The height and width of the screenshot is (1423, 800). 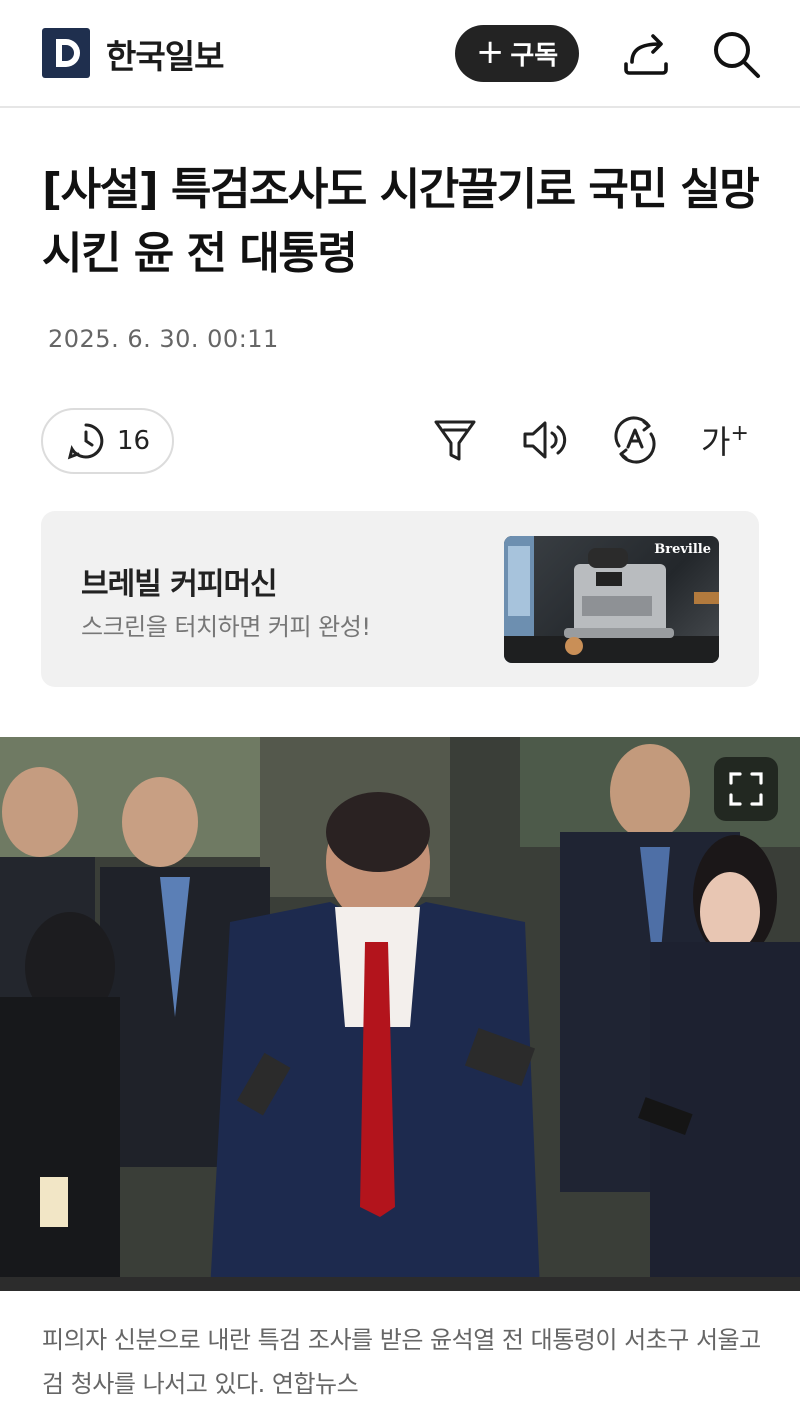 I want to click on font-size-button: 가 +, so click(x=725, y=440).